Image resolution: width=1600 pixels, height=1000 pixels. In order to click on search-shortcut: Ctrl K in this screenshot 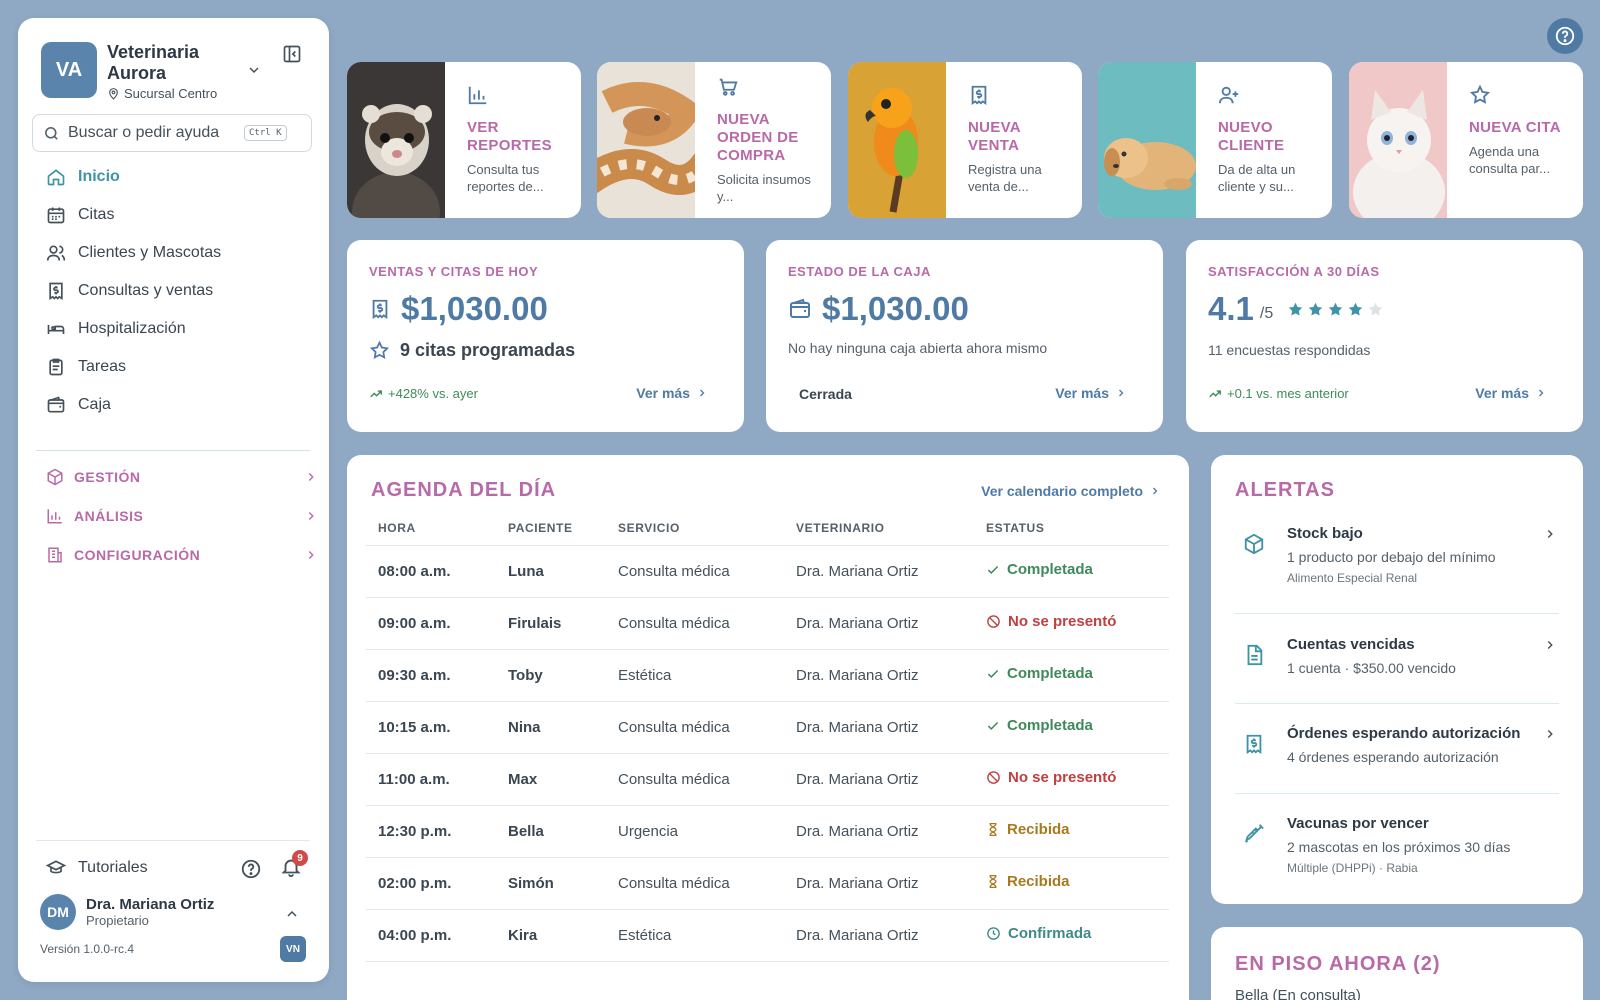, I will do `click(265, 133)`.